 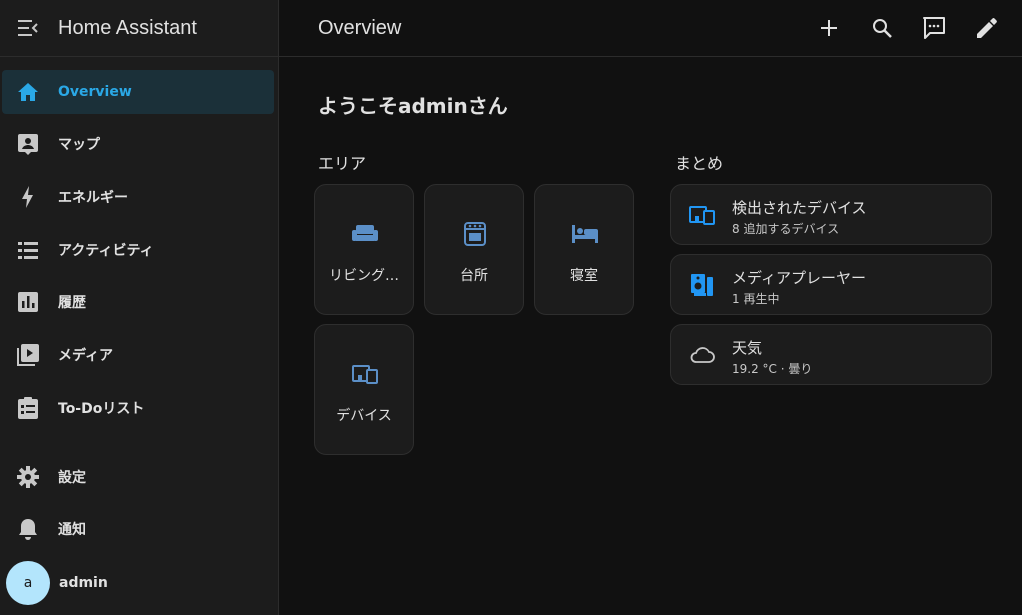 What do you see at coordinates (829, 28) in the screenshot?
I see `add-icon` at bounding box center [829, 28].